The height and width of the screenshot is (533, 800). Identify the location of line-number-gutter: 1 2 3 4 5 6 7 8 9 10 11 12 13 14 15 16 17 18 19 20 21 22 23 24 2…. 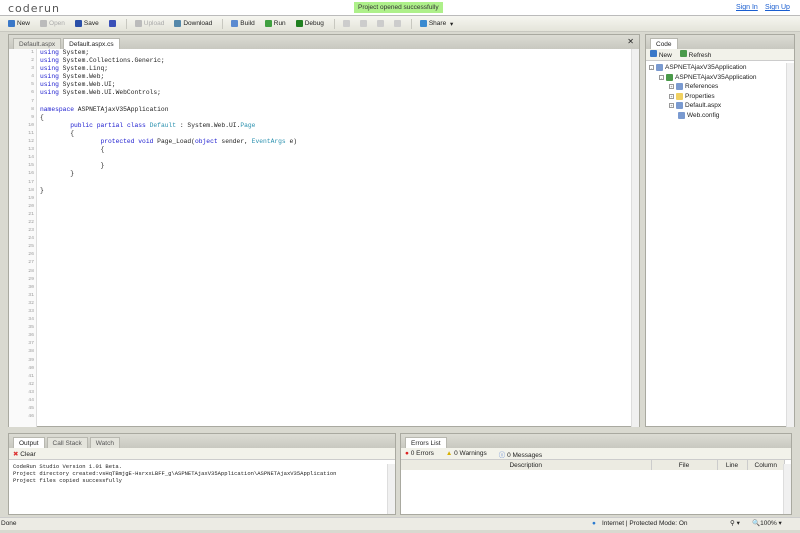
(23, 238).